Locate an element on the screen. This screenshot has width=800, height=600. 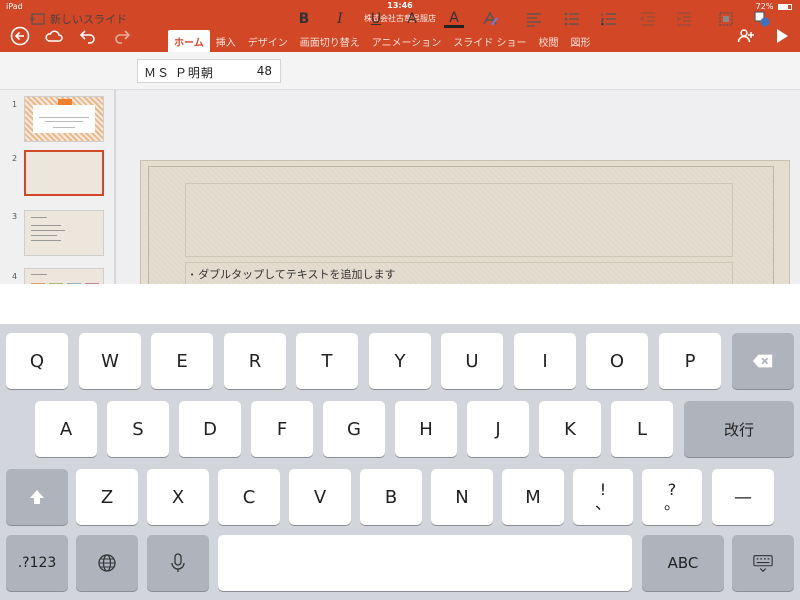
key-j: J is located at coordinates (498, 429).